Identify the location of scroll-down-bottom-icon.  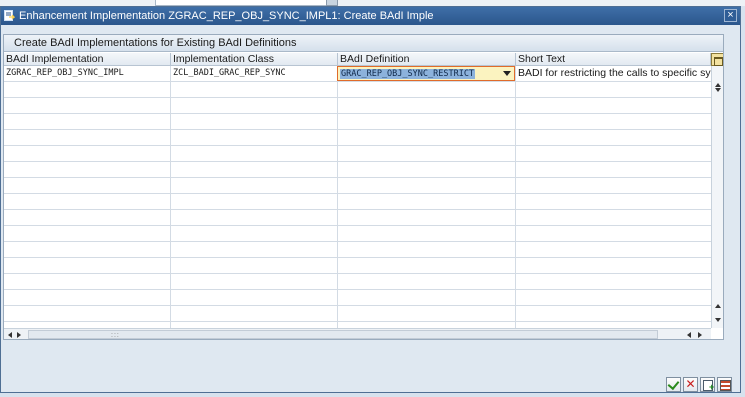
(718, 320).